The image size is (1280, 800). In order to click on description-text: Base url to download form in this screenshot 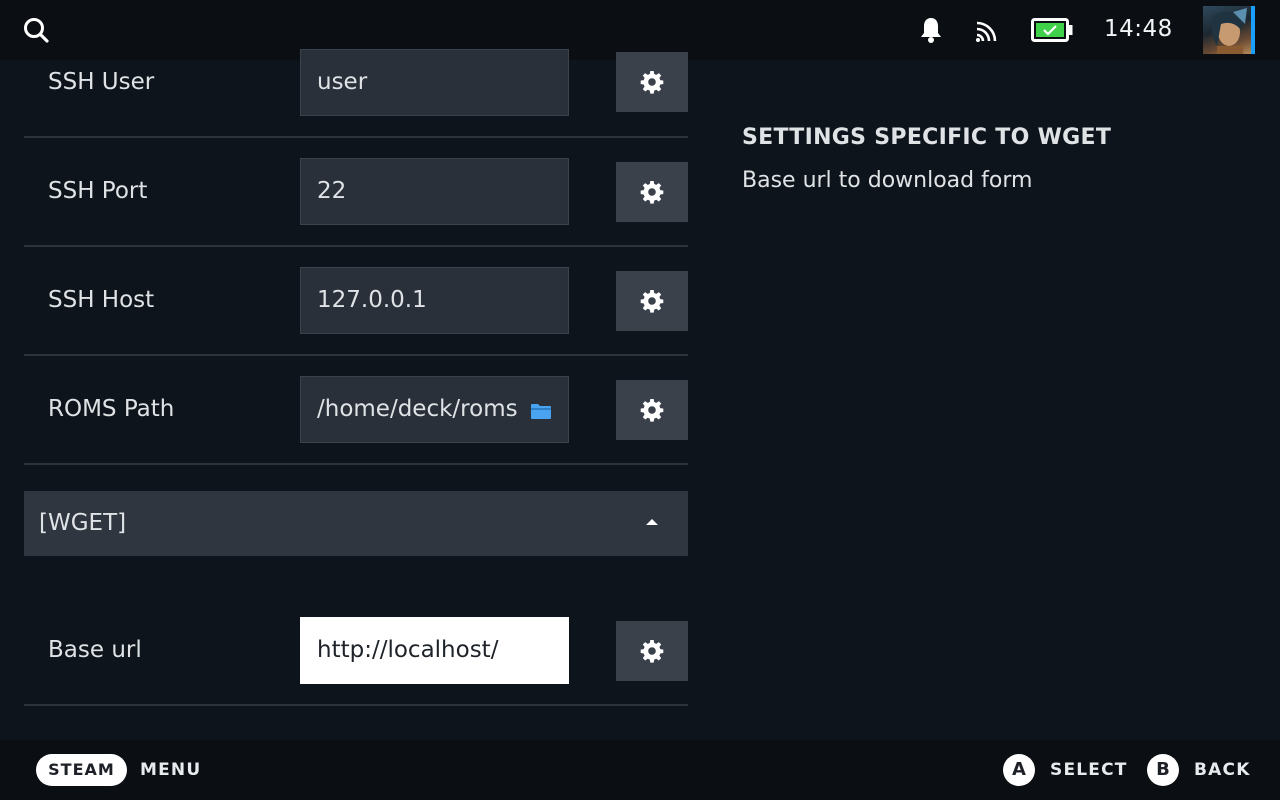, I will do `click(887, 180)`.